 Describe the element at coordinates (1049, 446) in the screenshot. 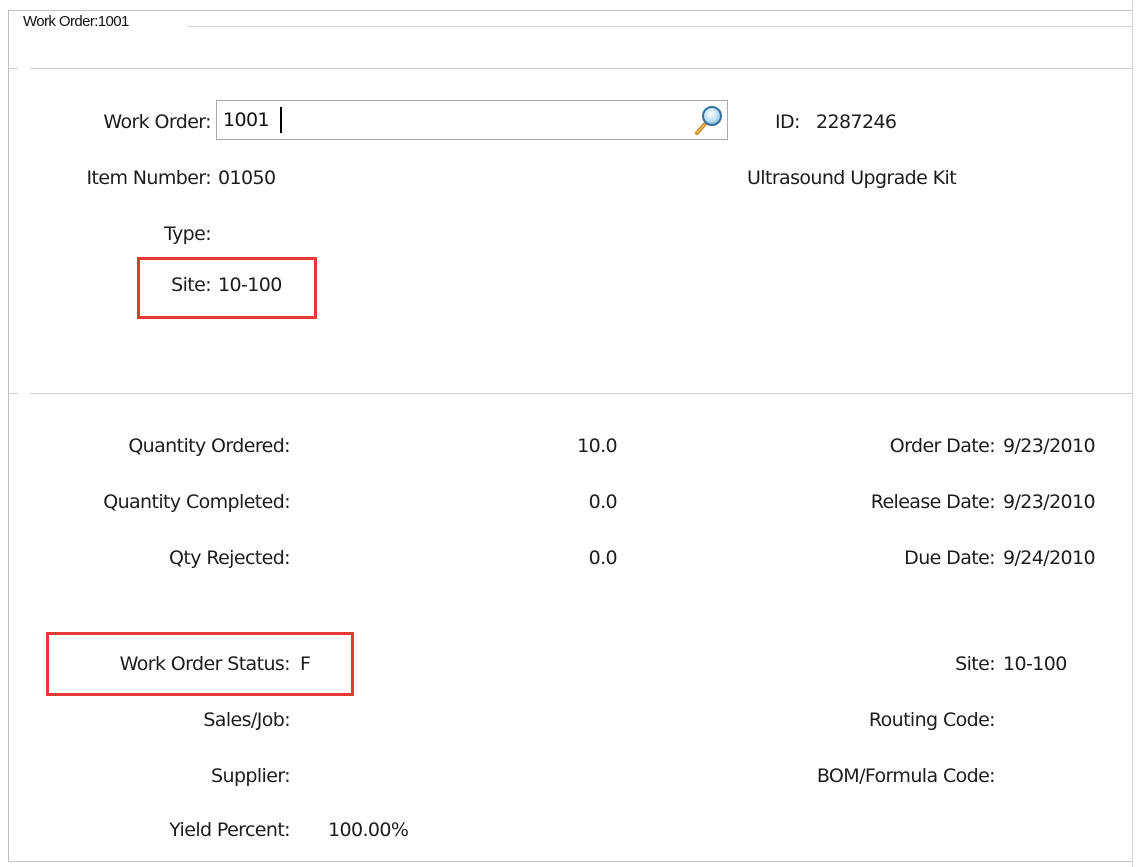

I see `order-date-value: 9/23/2010` at that location.